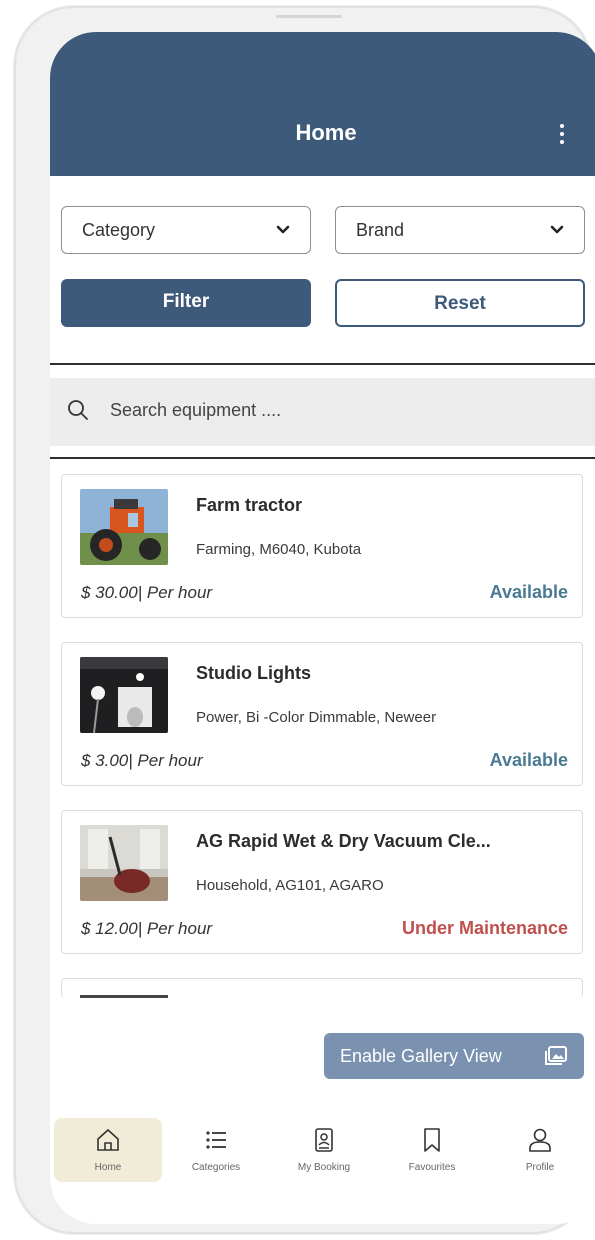 Image resolution: width=595 pixels, height=1240 pixels. I want to click on gallery-icon, so click(556, 1055).